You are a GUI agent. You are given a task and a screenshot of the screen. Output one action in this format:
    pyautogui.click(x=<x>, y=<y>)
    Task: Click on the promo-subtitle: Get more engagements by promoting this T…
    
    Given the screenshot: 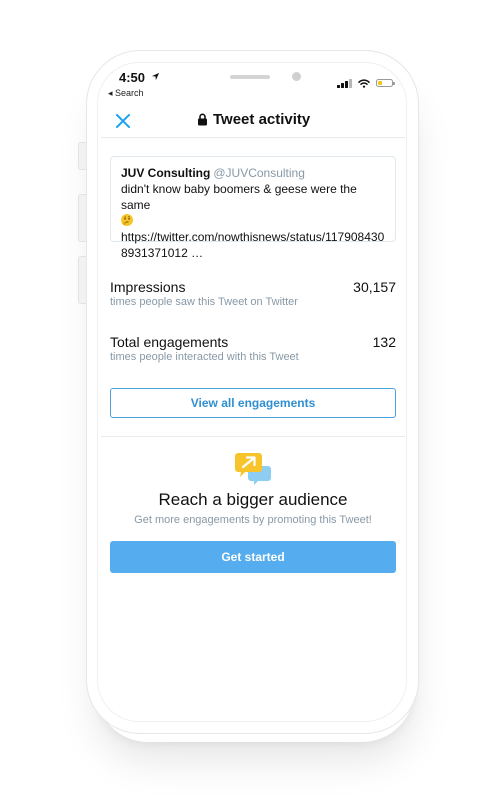 What is the action you would take?
    pyautogui.click(x=253, y=520)
    